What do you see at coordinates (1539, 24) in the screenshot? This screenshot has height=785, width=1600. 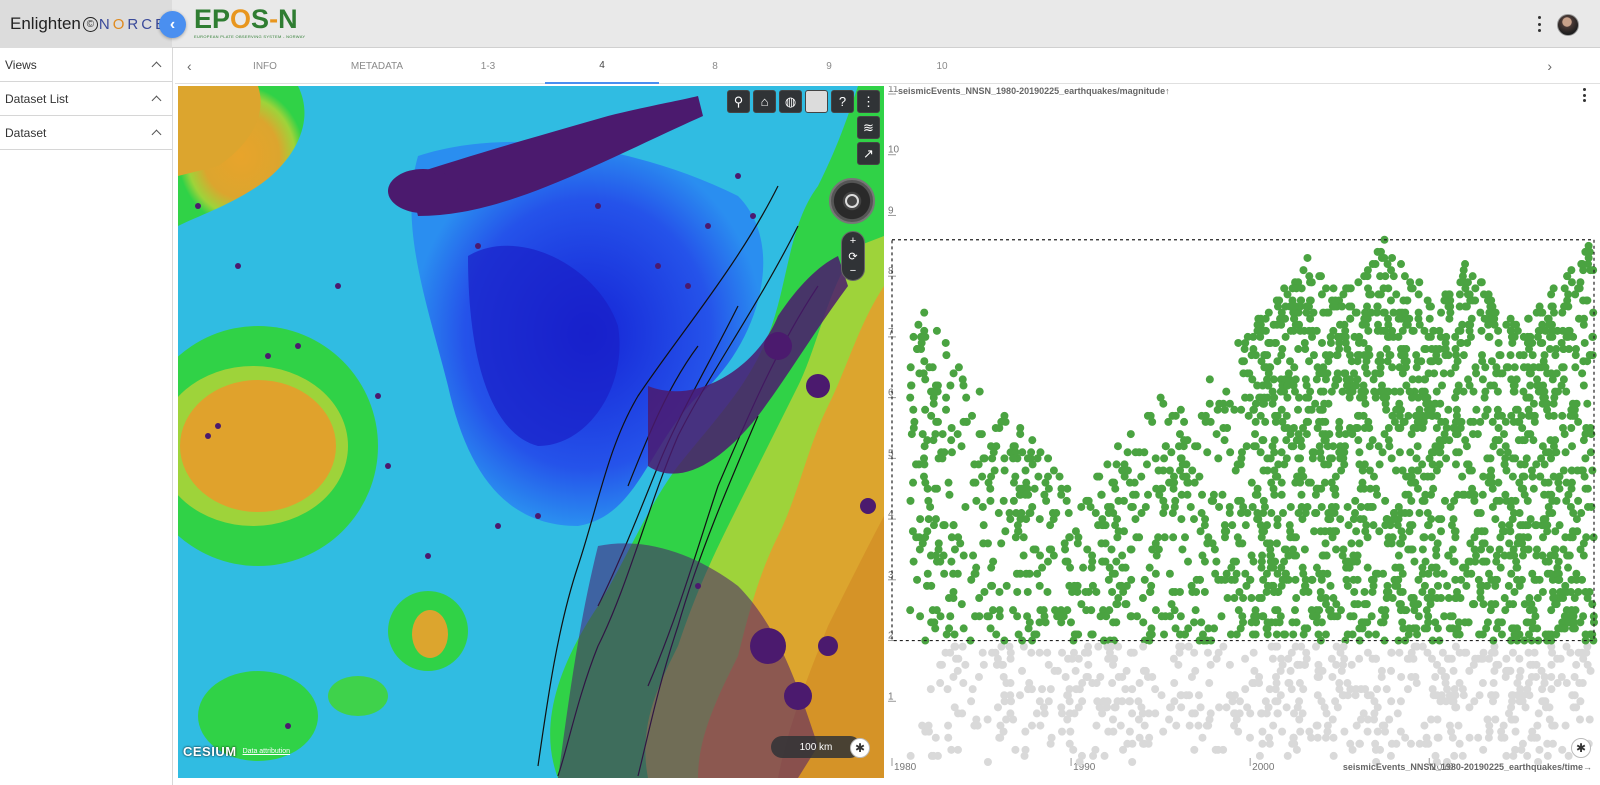 I see `more-menu-icon` at bounding box center [1539, 24].